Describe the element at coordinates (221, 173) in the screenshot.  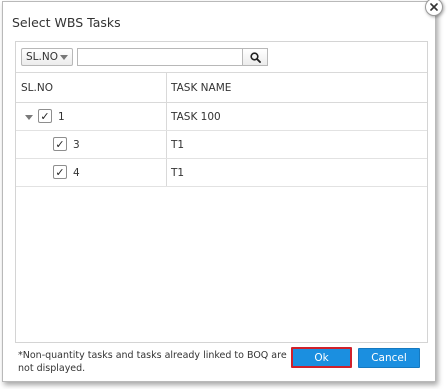
I see `table-row: ✓ 4 T1` at that location.